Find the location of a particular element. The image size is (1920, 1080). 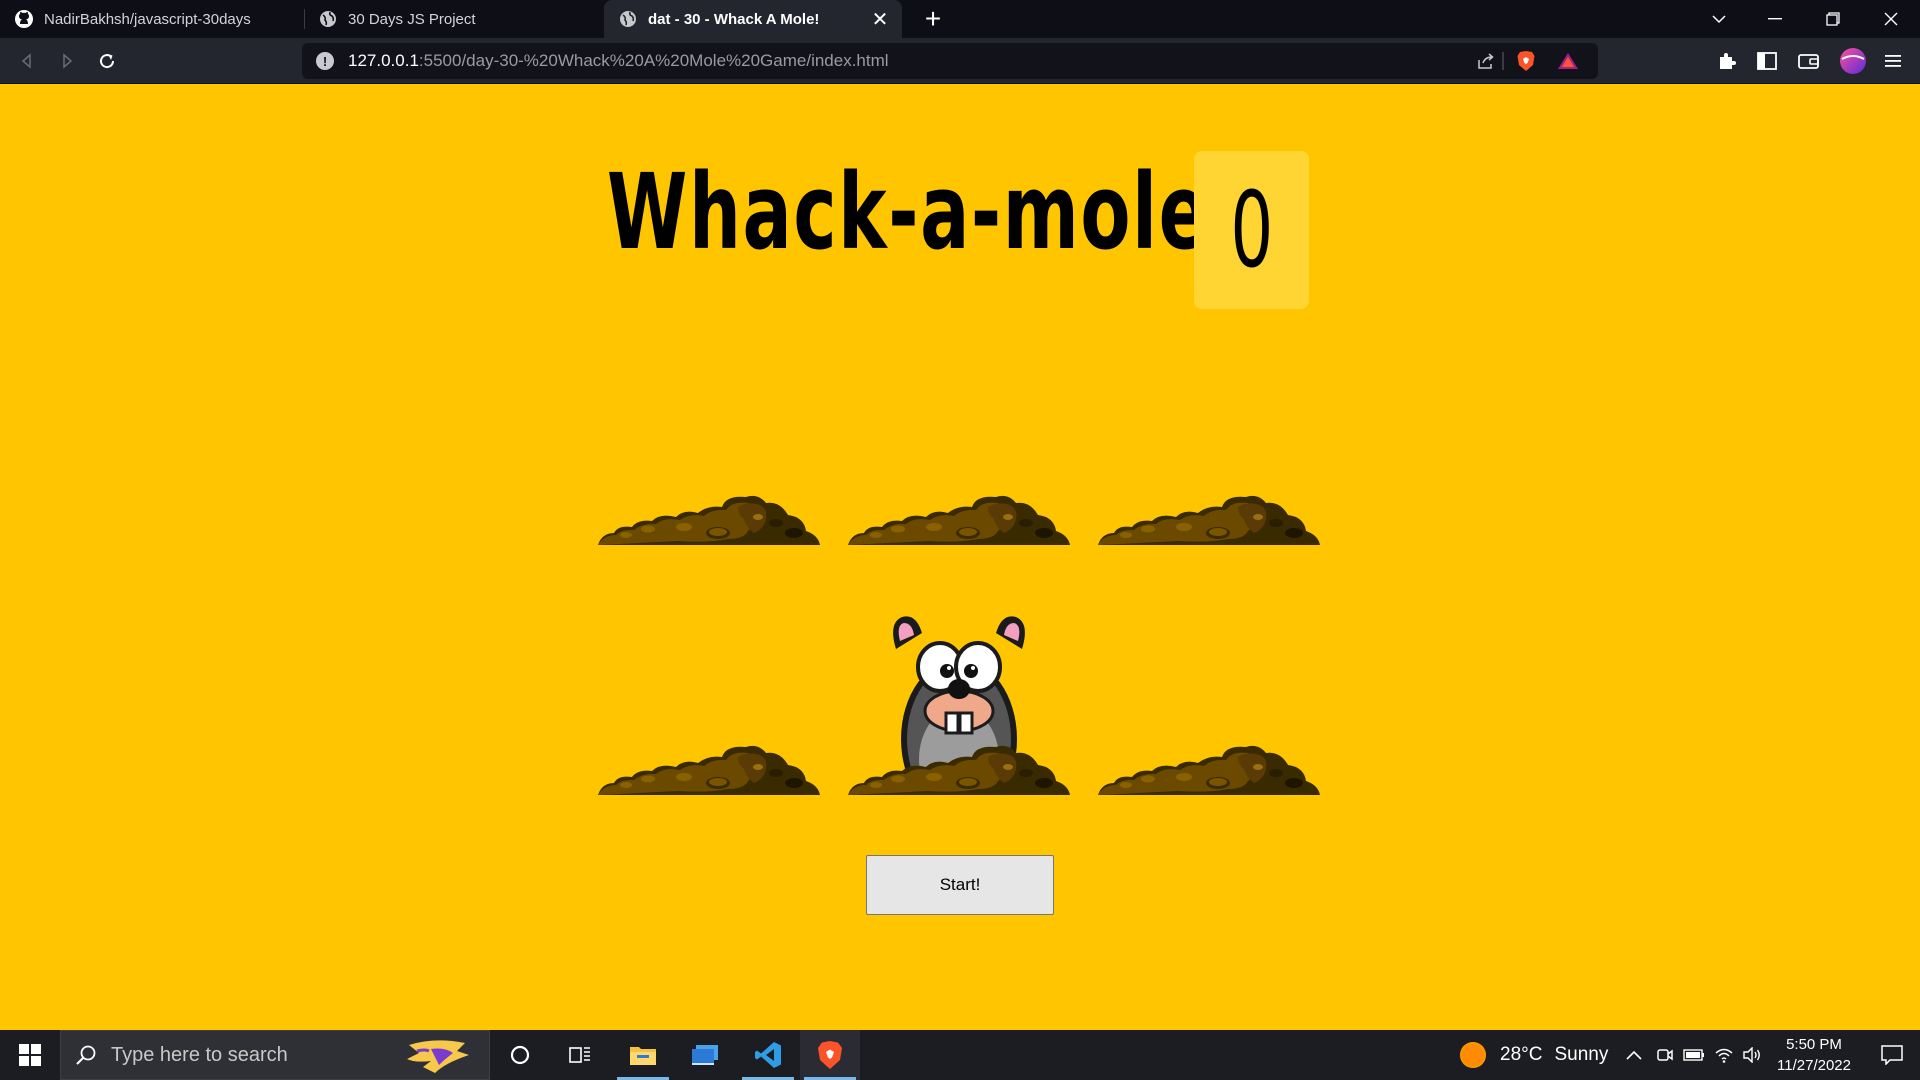

notification-icon is located at coordinates (1892, 1055).